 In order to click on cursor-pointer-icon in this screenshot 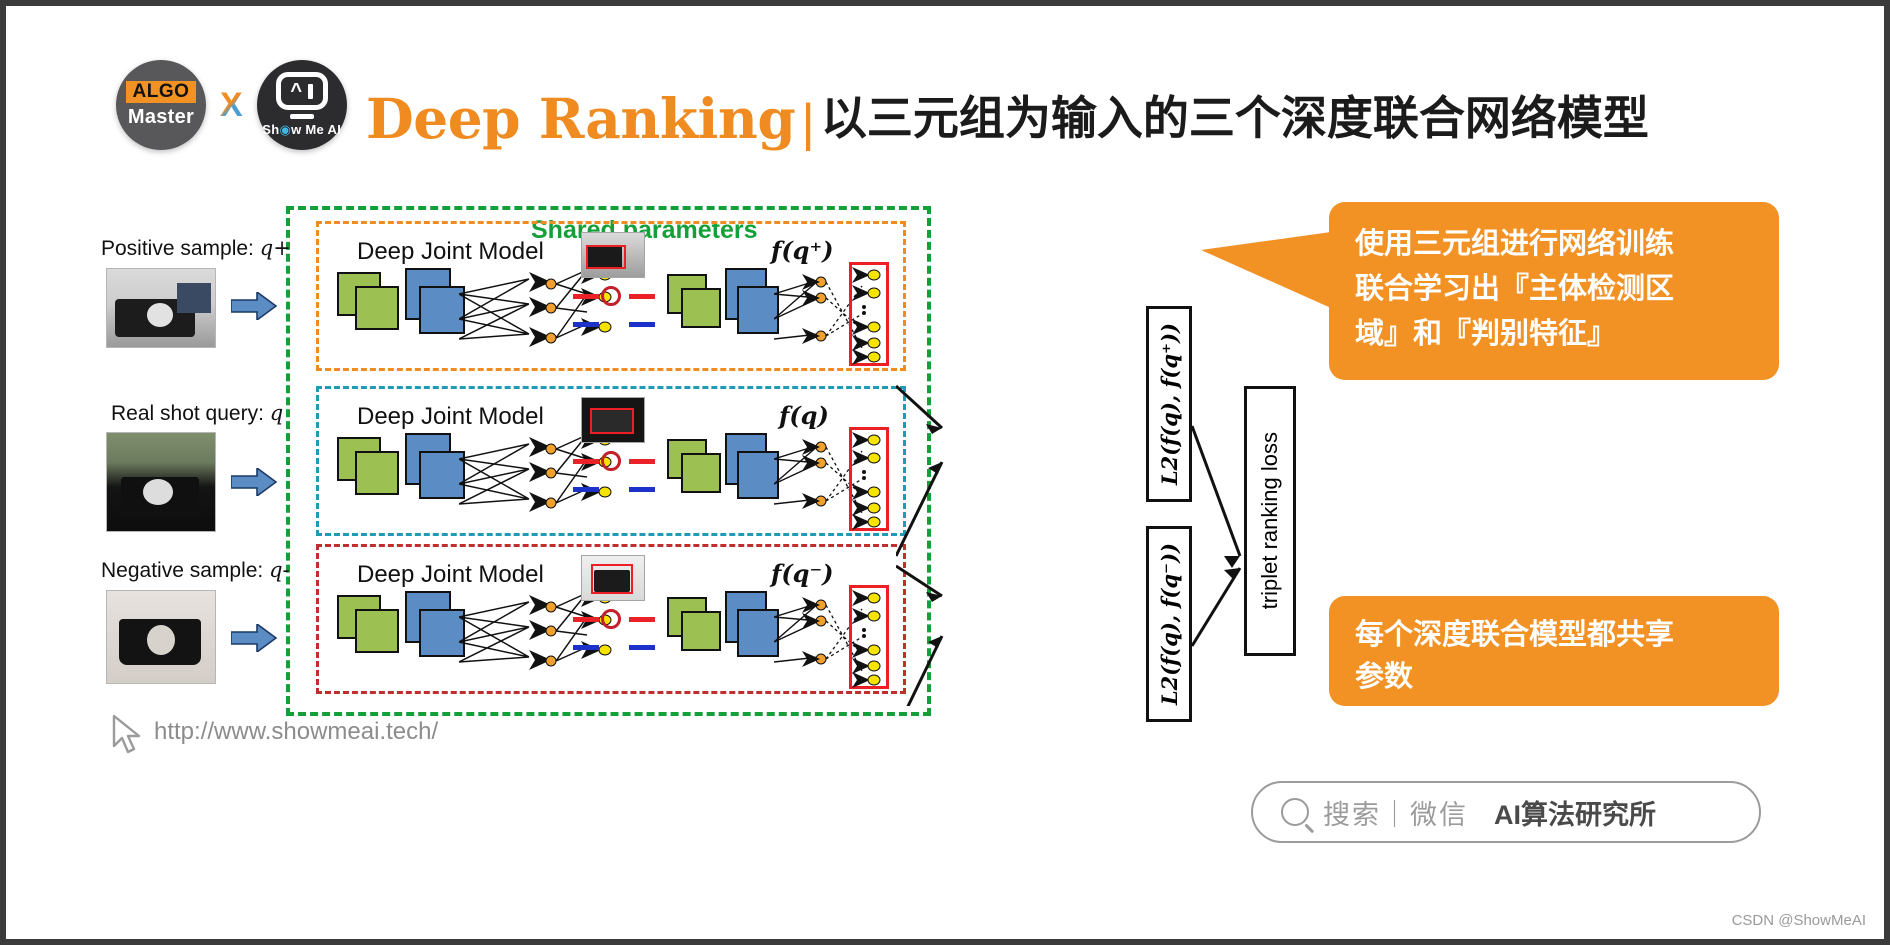, I will do `click(126, 734)`.